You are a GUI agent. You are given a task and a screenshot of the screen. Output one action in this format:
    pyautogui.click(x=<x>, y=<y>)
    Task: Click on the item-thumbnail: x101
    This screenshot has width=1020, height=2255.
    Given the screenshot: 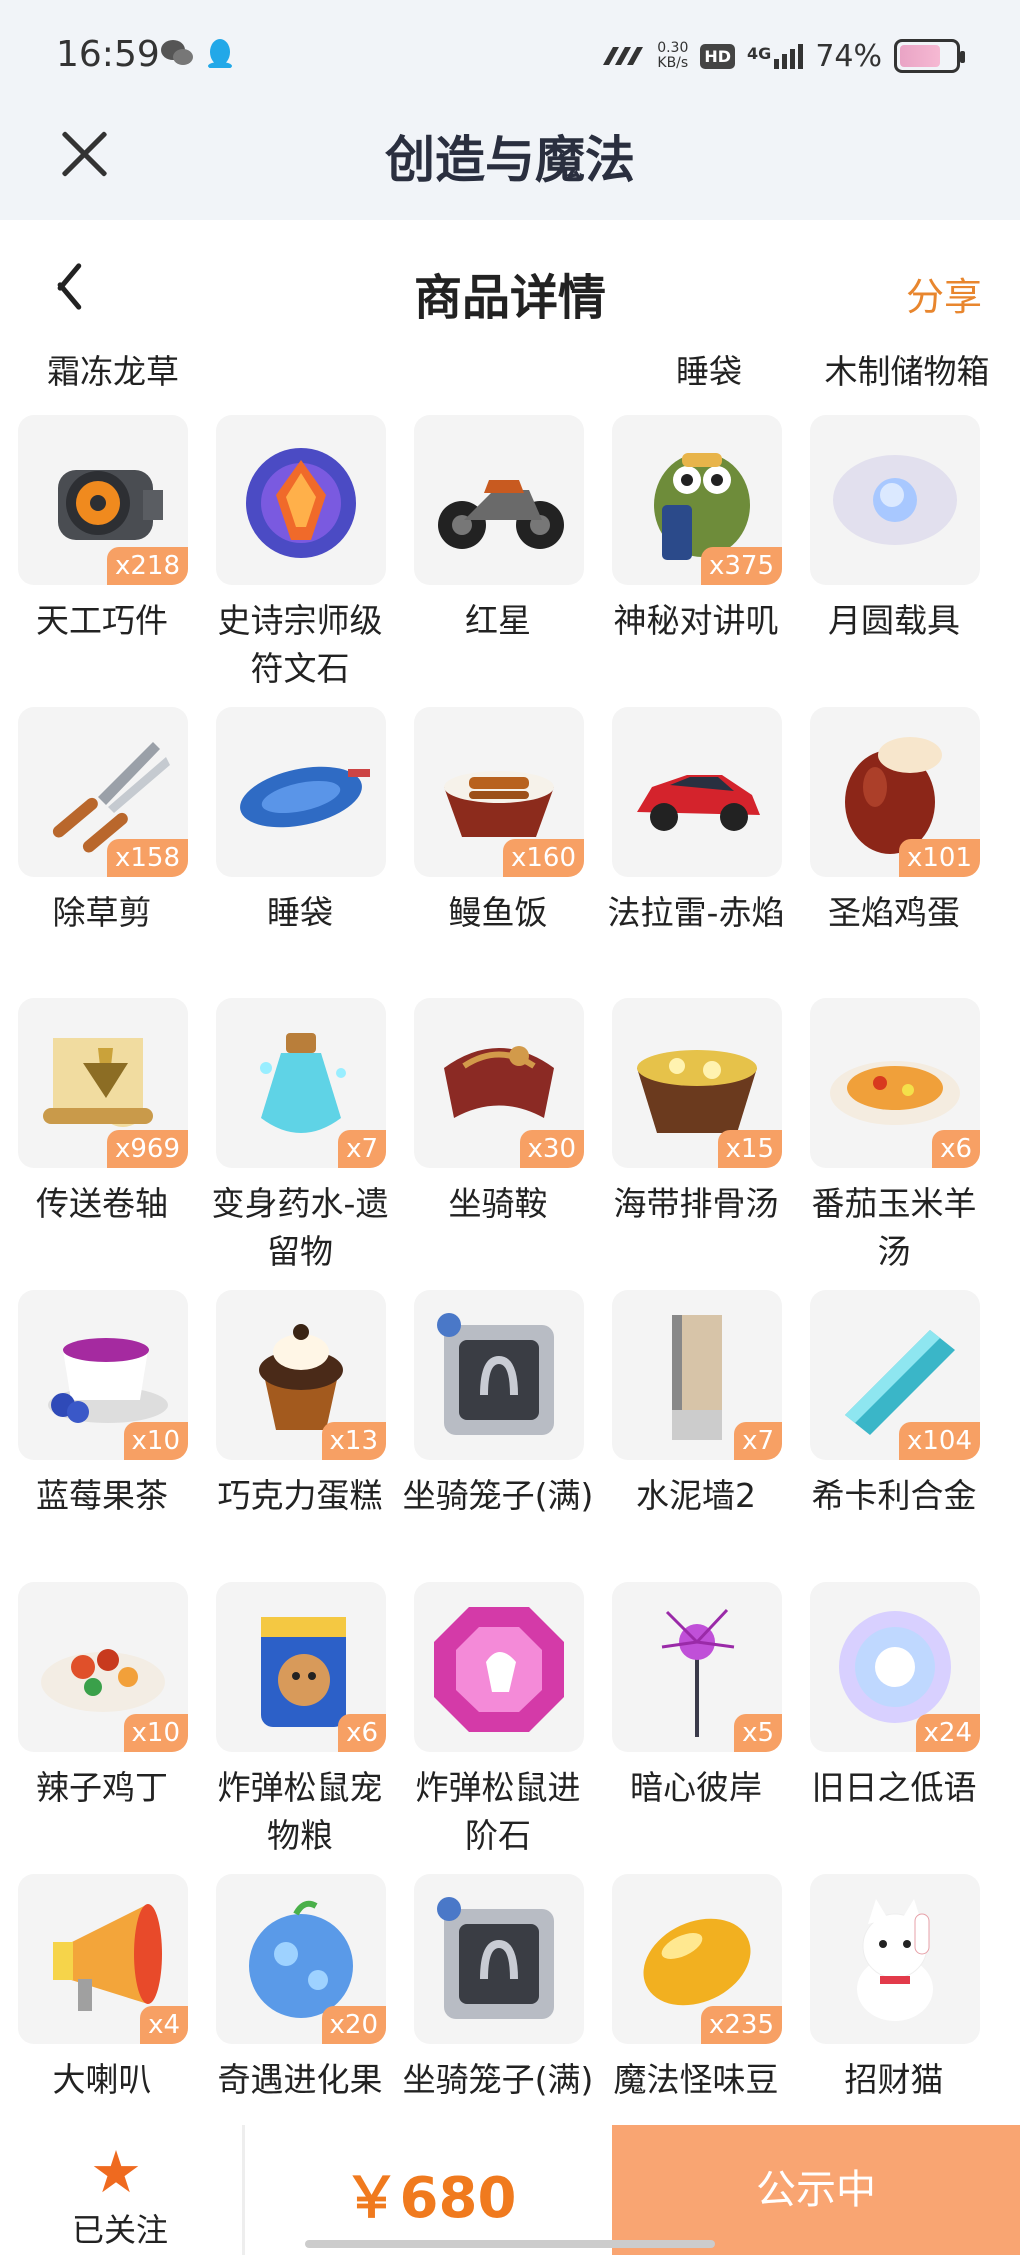 What is the action you would take?
    pyautogui.click(x=895, y=792)
    